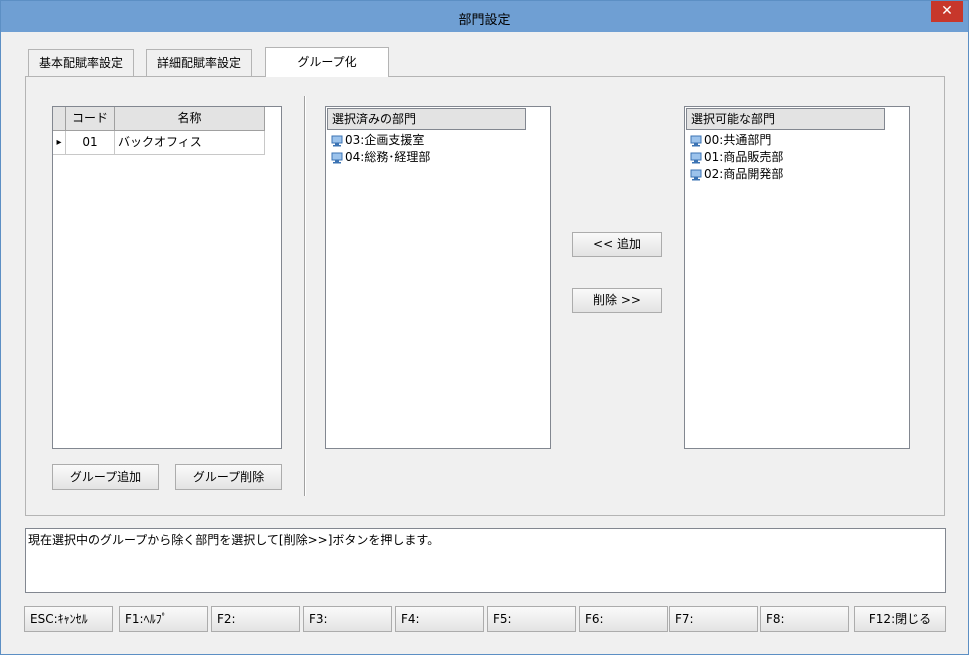 The image size is (969, 655). Describe the element at coordinates (485, 560) in the screenshot. I see `status-message: 現在選択中のグループから除く部門を選択して[削除>>]ボタンを押します。` at that location.